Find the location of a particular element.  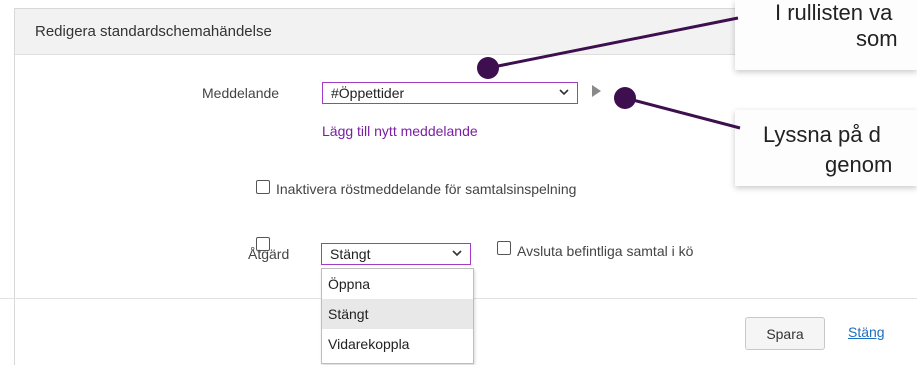

disable-voice-checkbox is located at coordinates (263, 187).